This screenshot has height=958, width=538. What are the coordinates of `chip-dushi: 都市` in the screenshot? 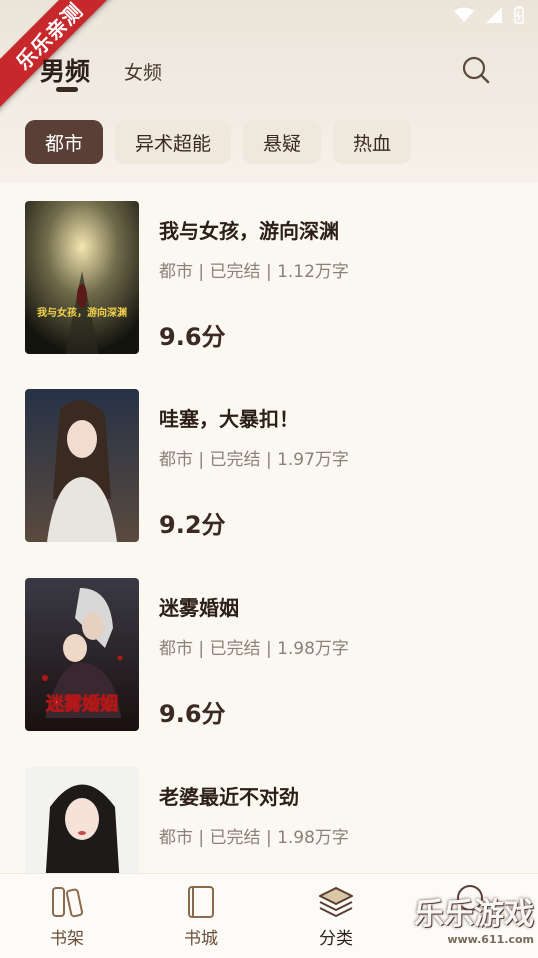 It's located at (64, 142).